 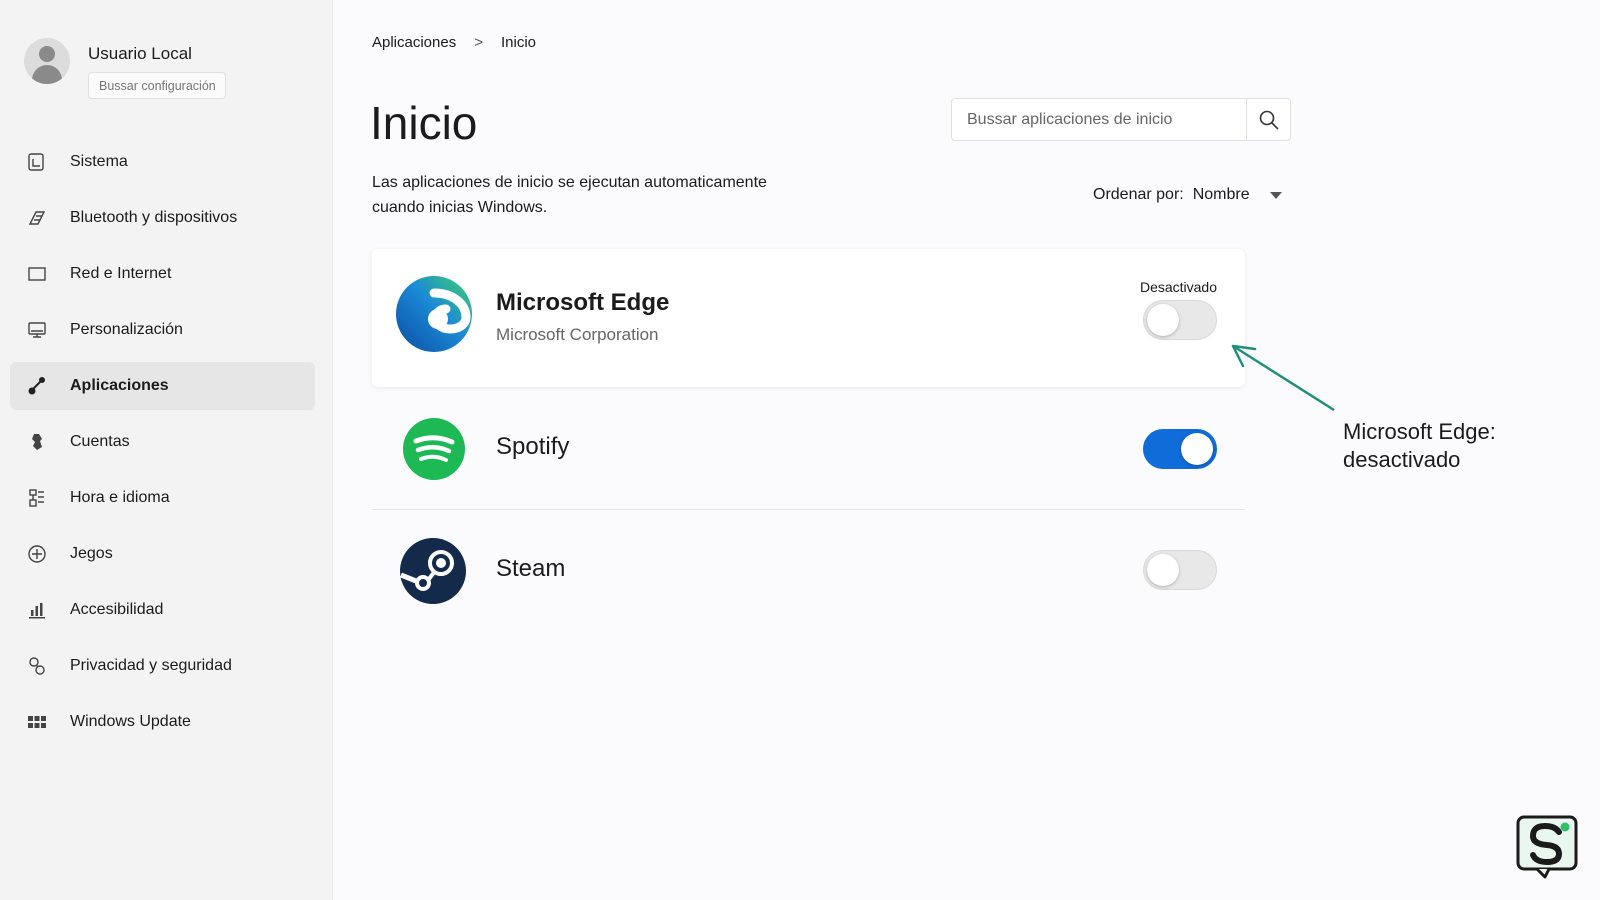 I want to click on sidebar-item-label: Privacidad y seguridad, so click(x=151, y=665).